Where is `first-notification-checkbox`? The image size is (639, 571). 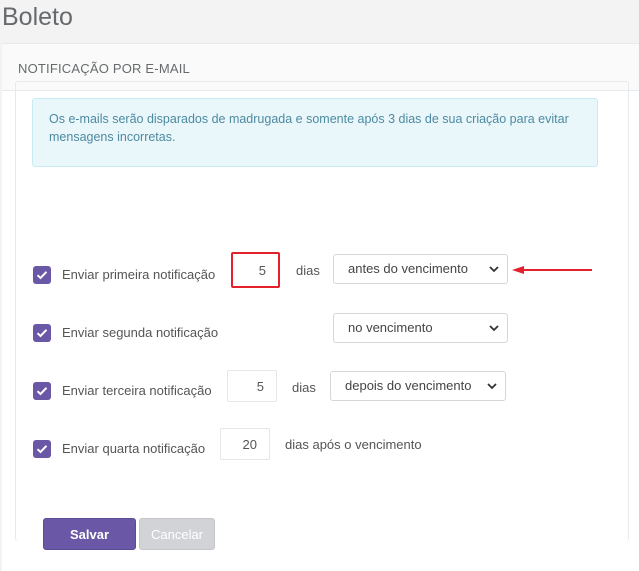
first-notification-checkbox is located at coordinates (42, 275).